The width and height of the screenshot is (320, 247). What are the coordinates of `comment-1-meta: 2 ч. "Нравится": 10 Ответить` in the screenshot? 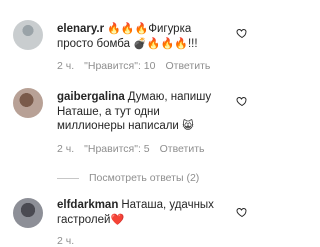 It's located at (138, 66).